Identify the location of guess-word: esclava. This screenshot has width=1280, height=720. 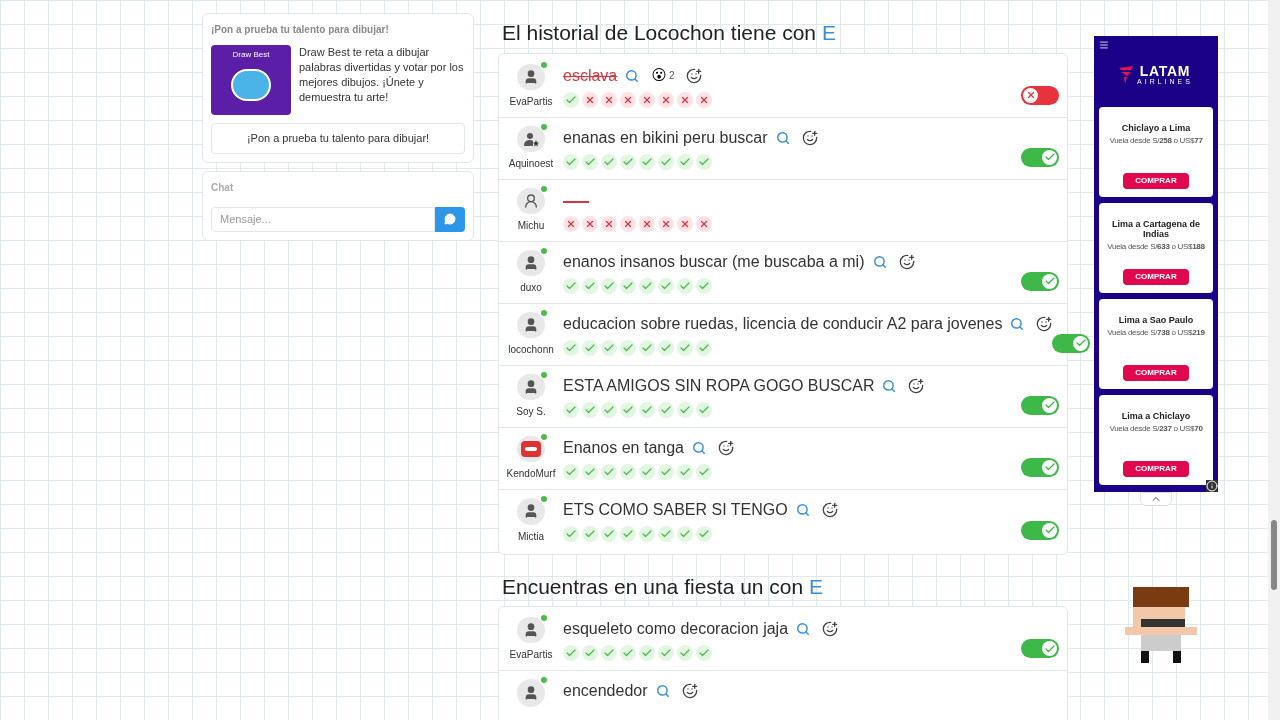
(590, 75).